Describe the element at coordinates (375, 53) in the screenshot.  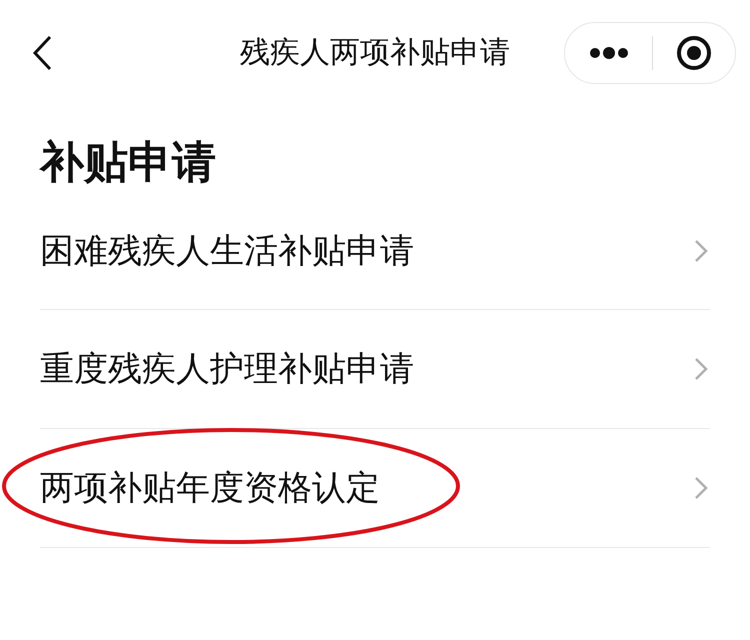
I see `page-title: 残疾人两项补贴申请` at that location.